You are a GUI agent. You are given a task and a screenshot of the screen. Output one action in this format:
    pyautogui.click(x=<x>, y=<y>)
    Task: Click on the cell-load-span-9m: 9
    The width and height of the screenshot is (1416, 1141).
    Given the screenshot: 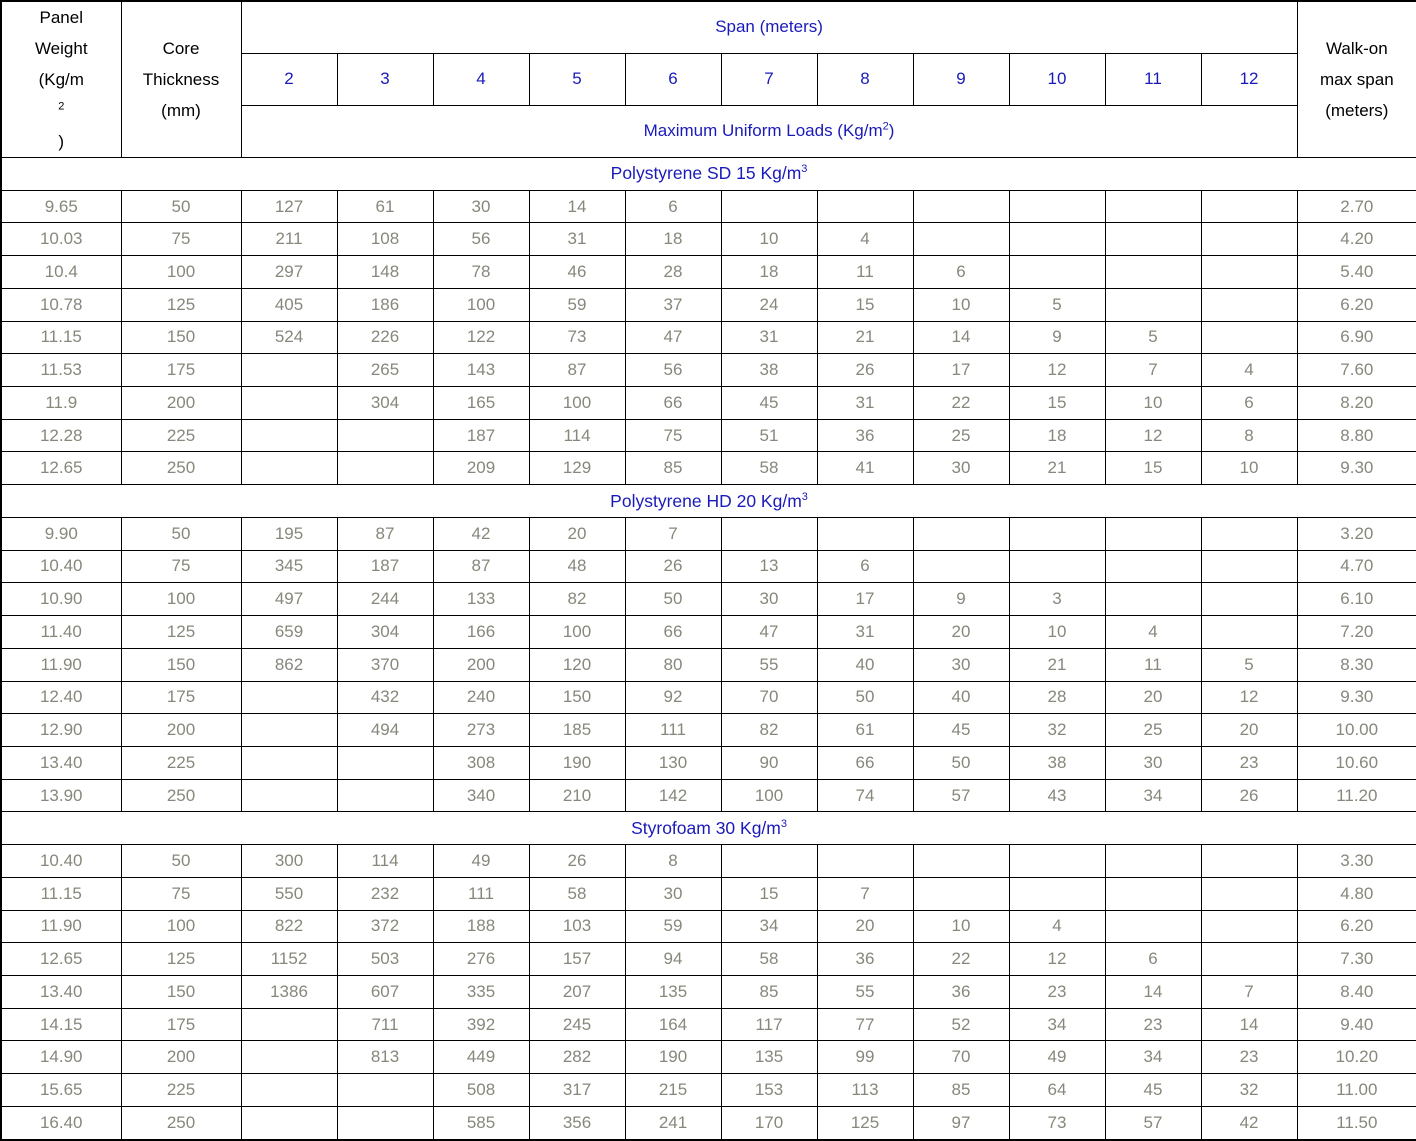 What is the action you would take?
    pyautogui.click(x=961, y=599)
    